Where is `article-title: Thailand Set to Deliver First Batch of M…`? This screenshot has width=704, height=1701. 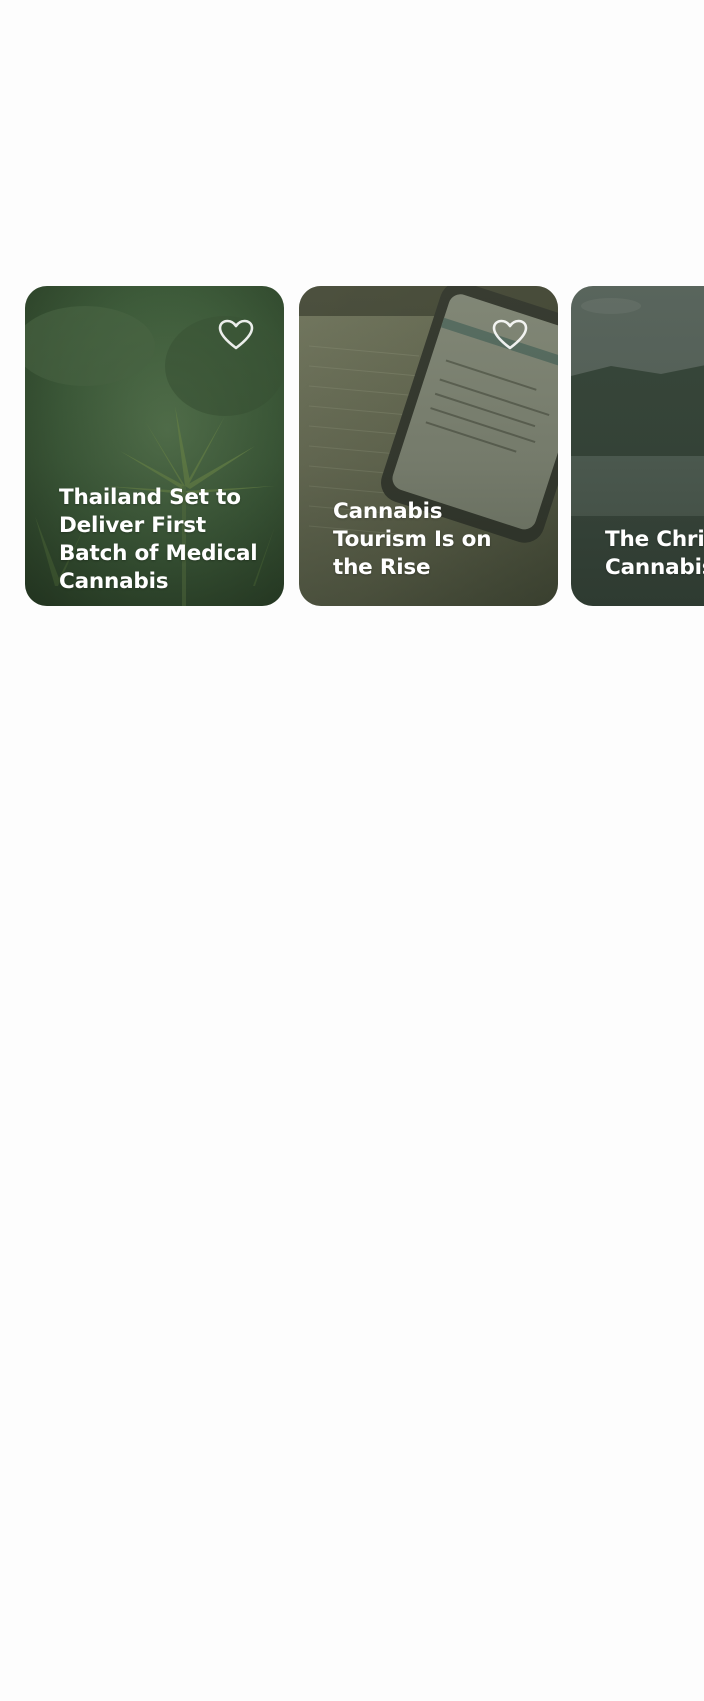
article-title: Thailand Set to Deliver First Batch of M… is located at coordinates (160, 540).